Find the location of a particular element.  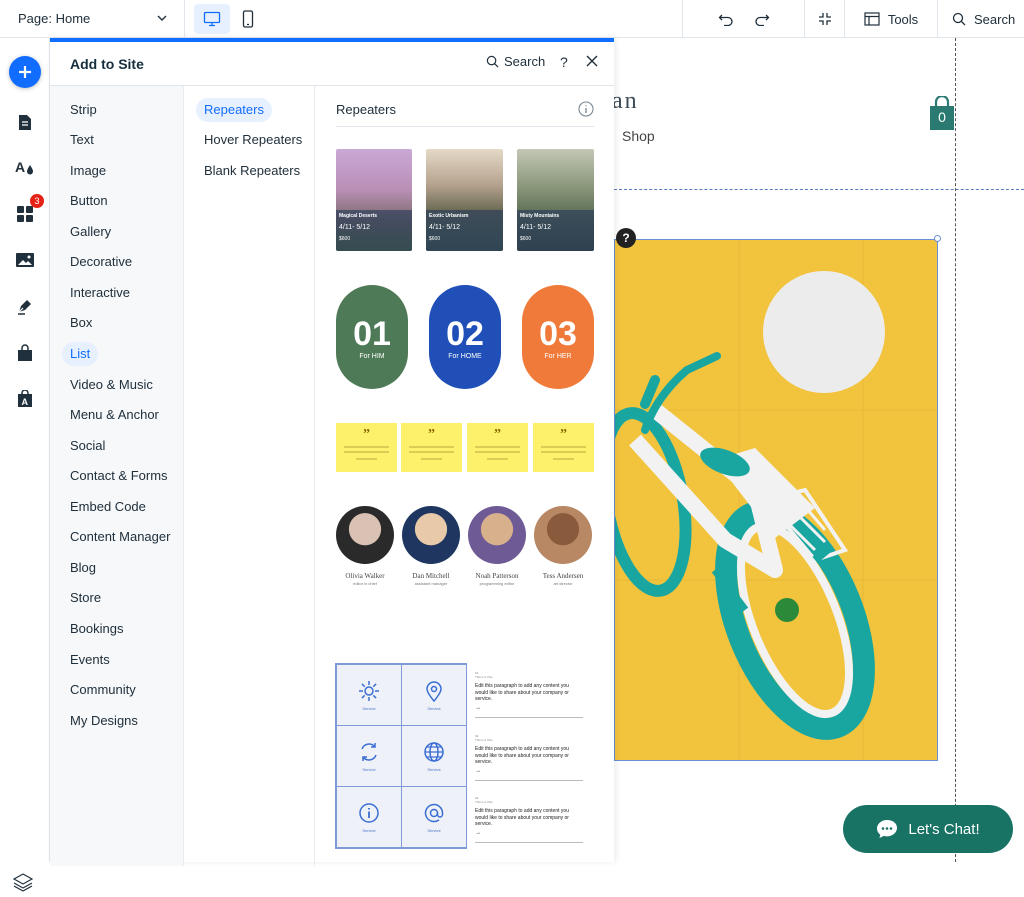

preset-team-member: Tess Andersen art director is located at coordinates (563, 546).